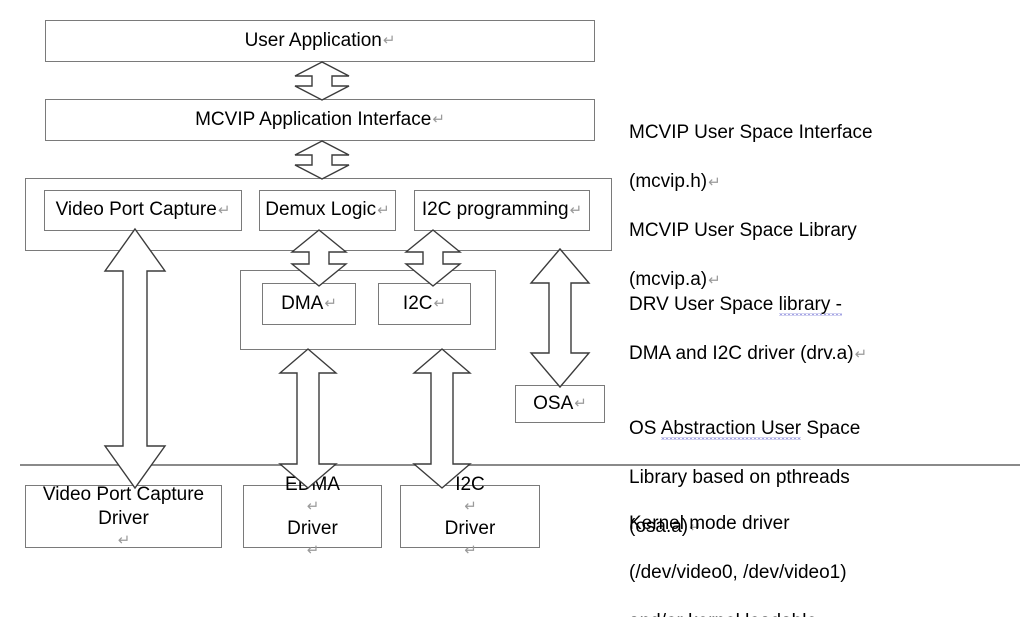  I want to click on box-user-application: User Application ↵, so click(320, 41).